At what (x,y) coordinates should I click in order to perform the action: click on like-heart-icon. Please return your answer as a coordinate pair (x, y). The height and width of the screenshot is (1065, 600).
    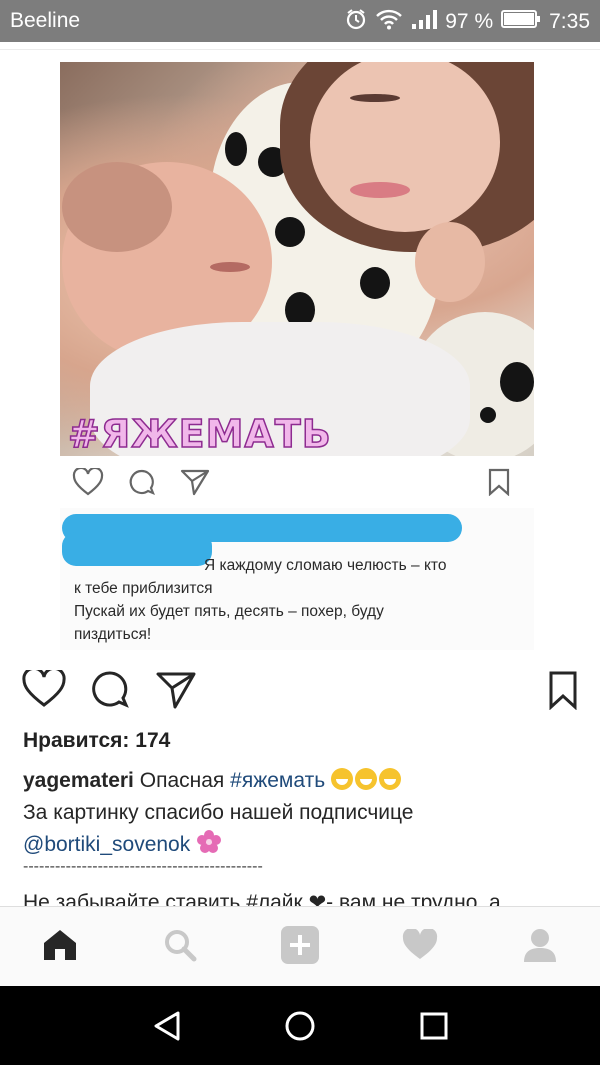
    Looking at the image, I should click on (44, 689).